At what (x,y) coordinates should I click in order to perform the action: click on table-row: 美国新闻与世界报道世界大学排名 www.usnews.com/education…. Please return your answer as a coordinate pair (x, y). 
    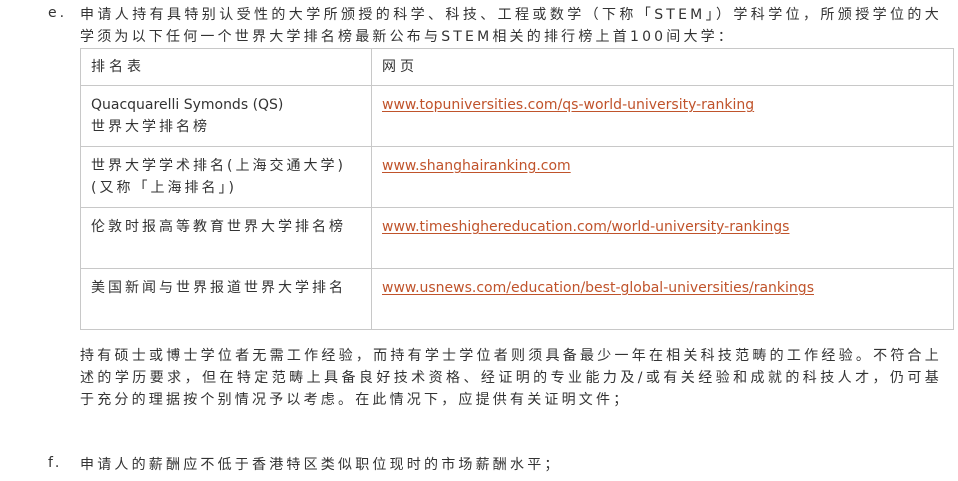
    Looking at the image, I should click on (517, 299).